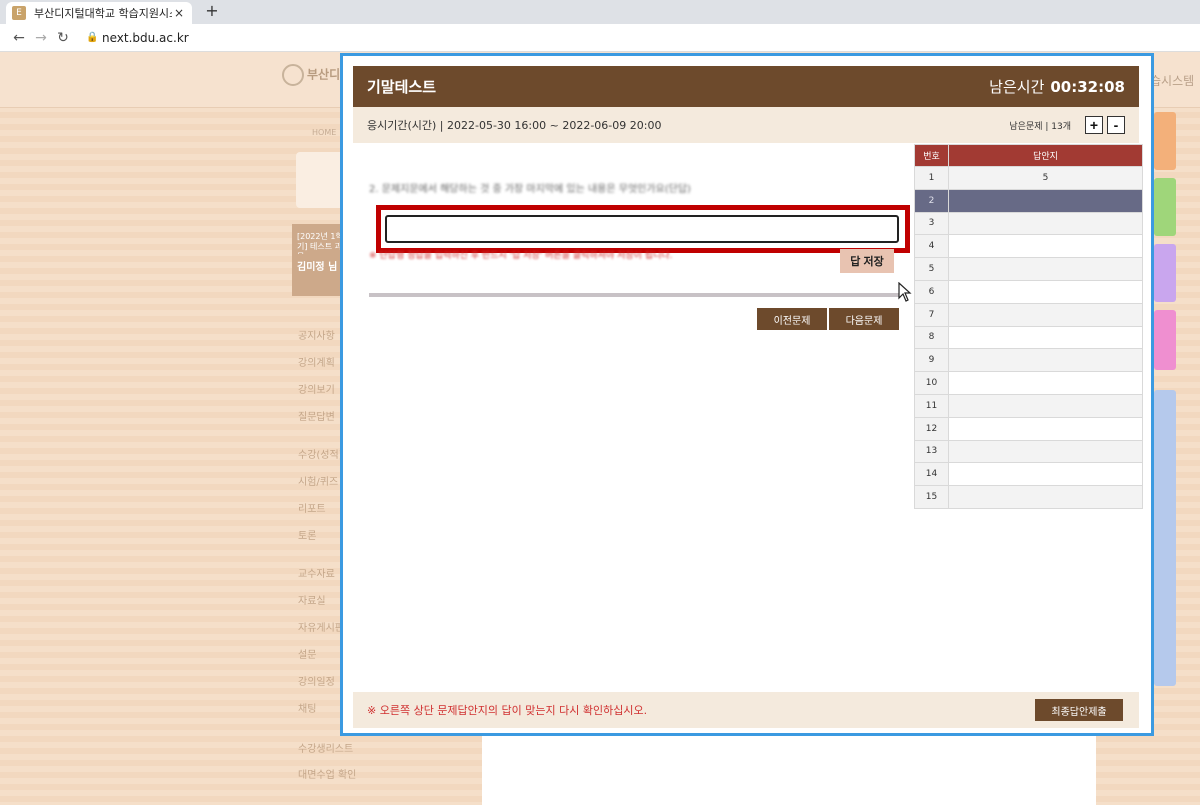 This screenshot has width=1200, height=805. I want to click on answer-sheet-row: 4, so click(1028, 246).